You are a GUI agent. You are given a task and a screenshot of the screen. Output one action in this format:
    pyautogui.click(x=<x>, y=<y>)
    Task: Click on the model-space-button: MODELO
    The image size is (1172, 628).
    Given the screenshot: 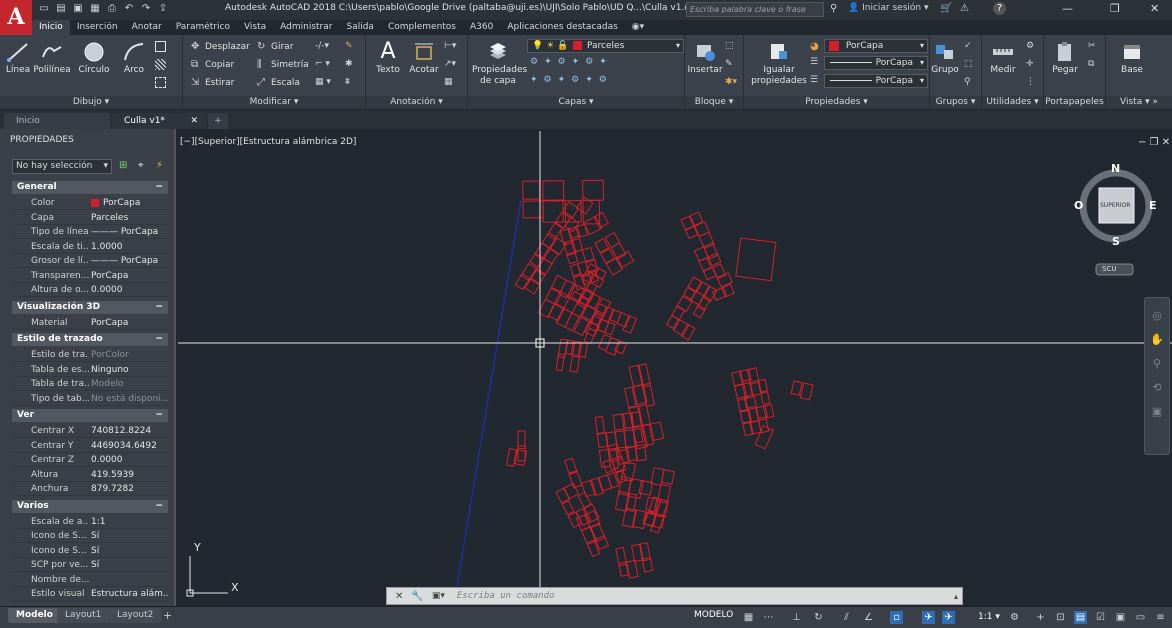 What is the action you would take?
    pyautogui.click(x=713, y=615)
    